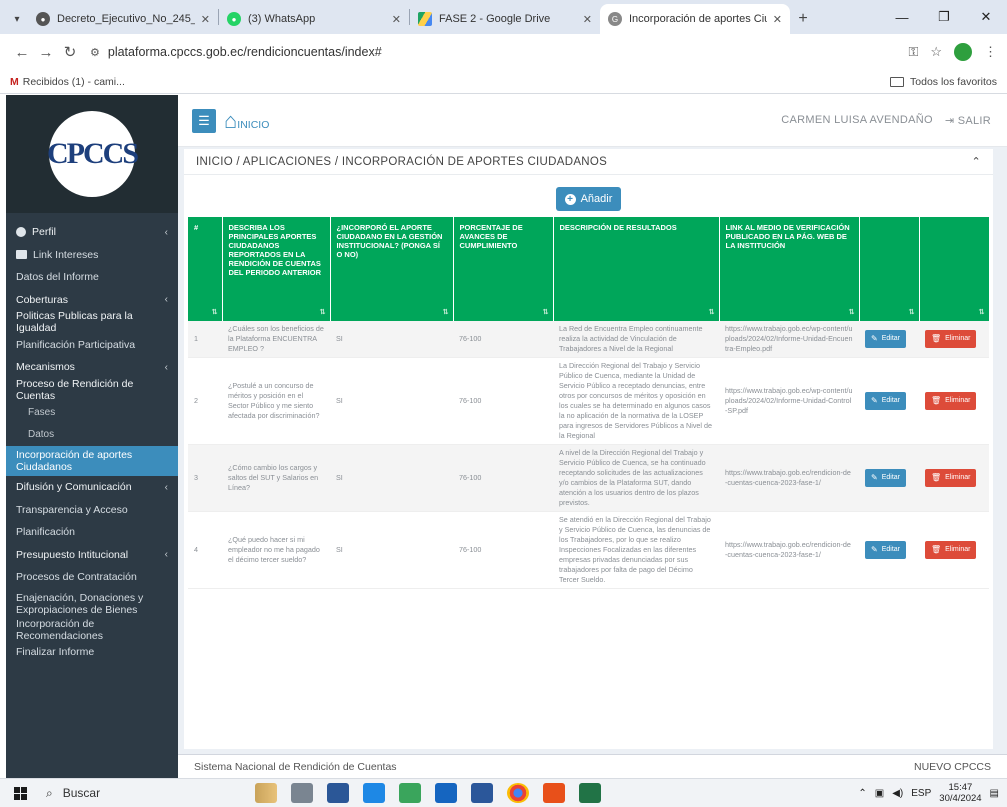  Describe the element at coordinates (410, 793) in the screenshot. I see `store-icon` at that location.